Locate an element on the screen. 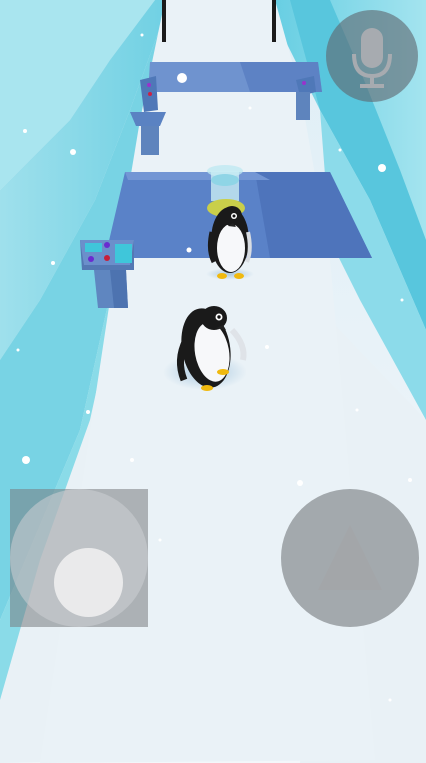 Image resolution: width=426 pixels, height=763 pixels. far-platform is located at coordinates (235, 77).